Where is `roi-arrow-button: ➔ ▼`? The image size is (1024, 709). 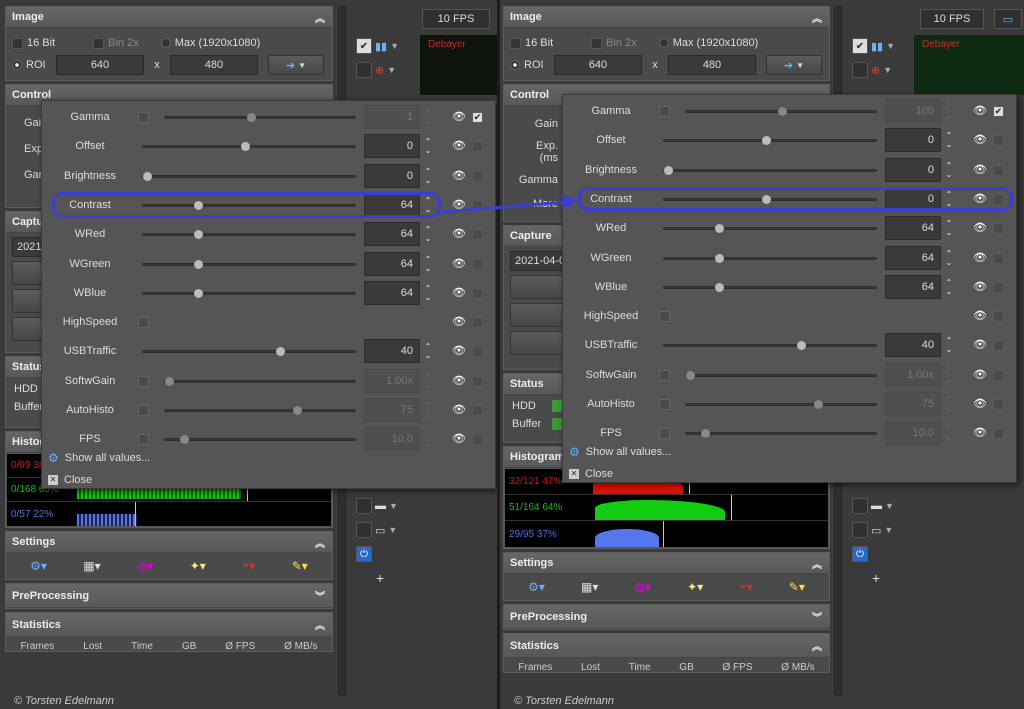
roi-arrow-button: ➔ ▼ is located at coordinates (296, 65).